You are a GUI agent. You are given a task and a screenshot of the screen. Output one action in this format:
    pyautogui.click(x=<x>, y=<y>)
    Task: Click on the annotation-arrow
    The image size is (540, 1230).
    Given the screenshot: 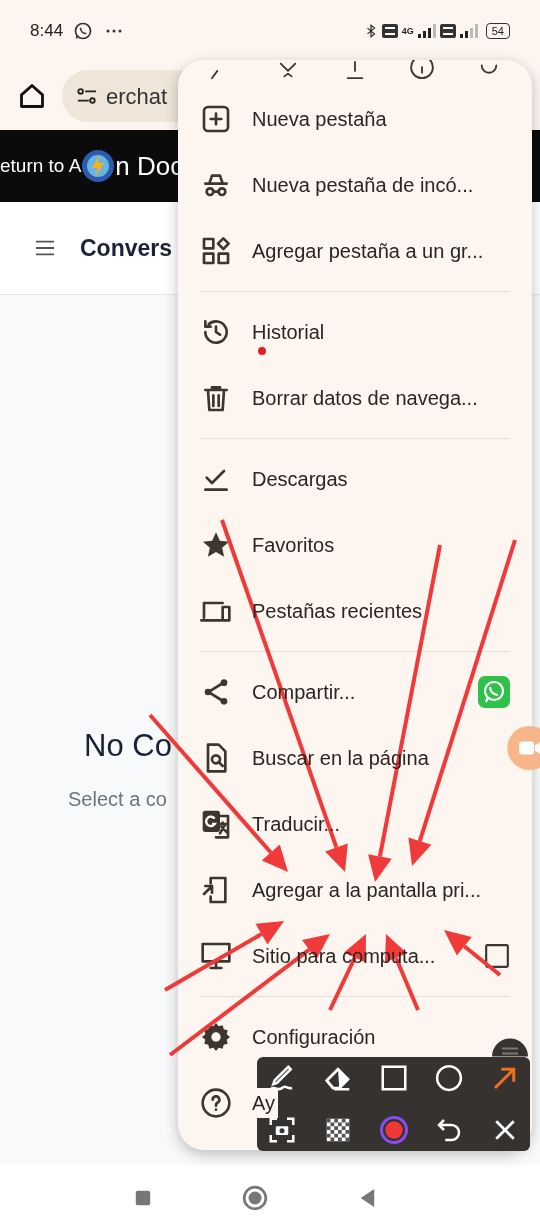 What is the action you would take?
    pyautogui.click(x=473, y=953)
    